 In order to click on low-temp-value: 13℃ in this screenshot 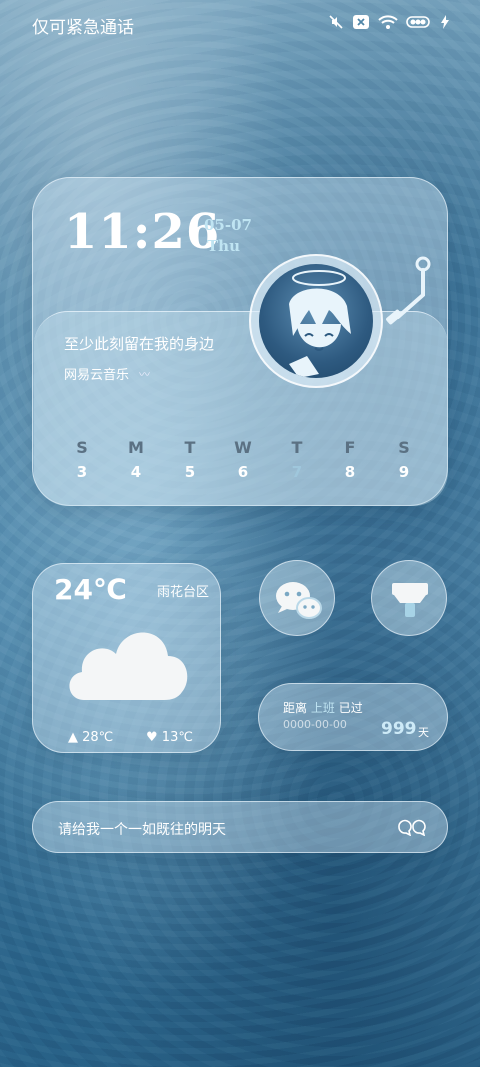, I will do `click(177, 737)`.